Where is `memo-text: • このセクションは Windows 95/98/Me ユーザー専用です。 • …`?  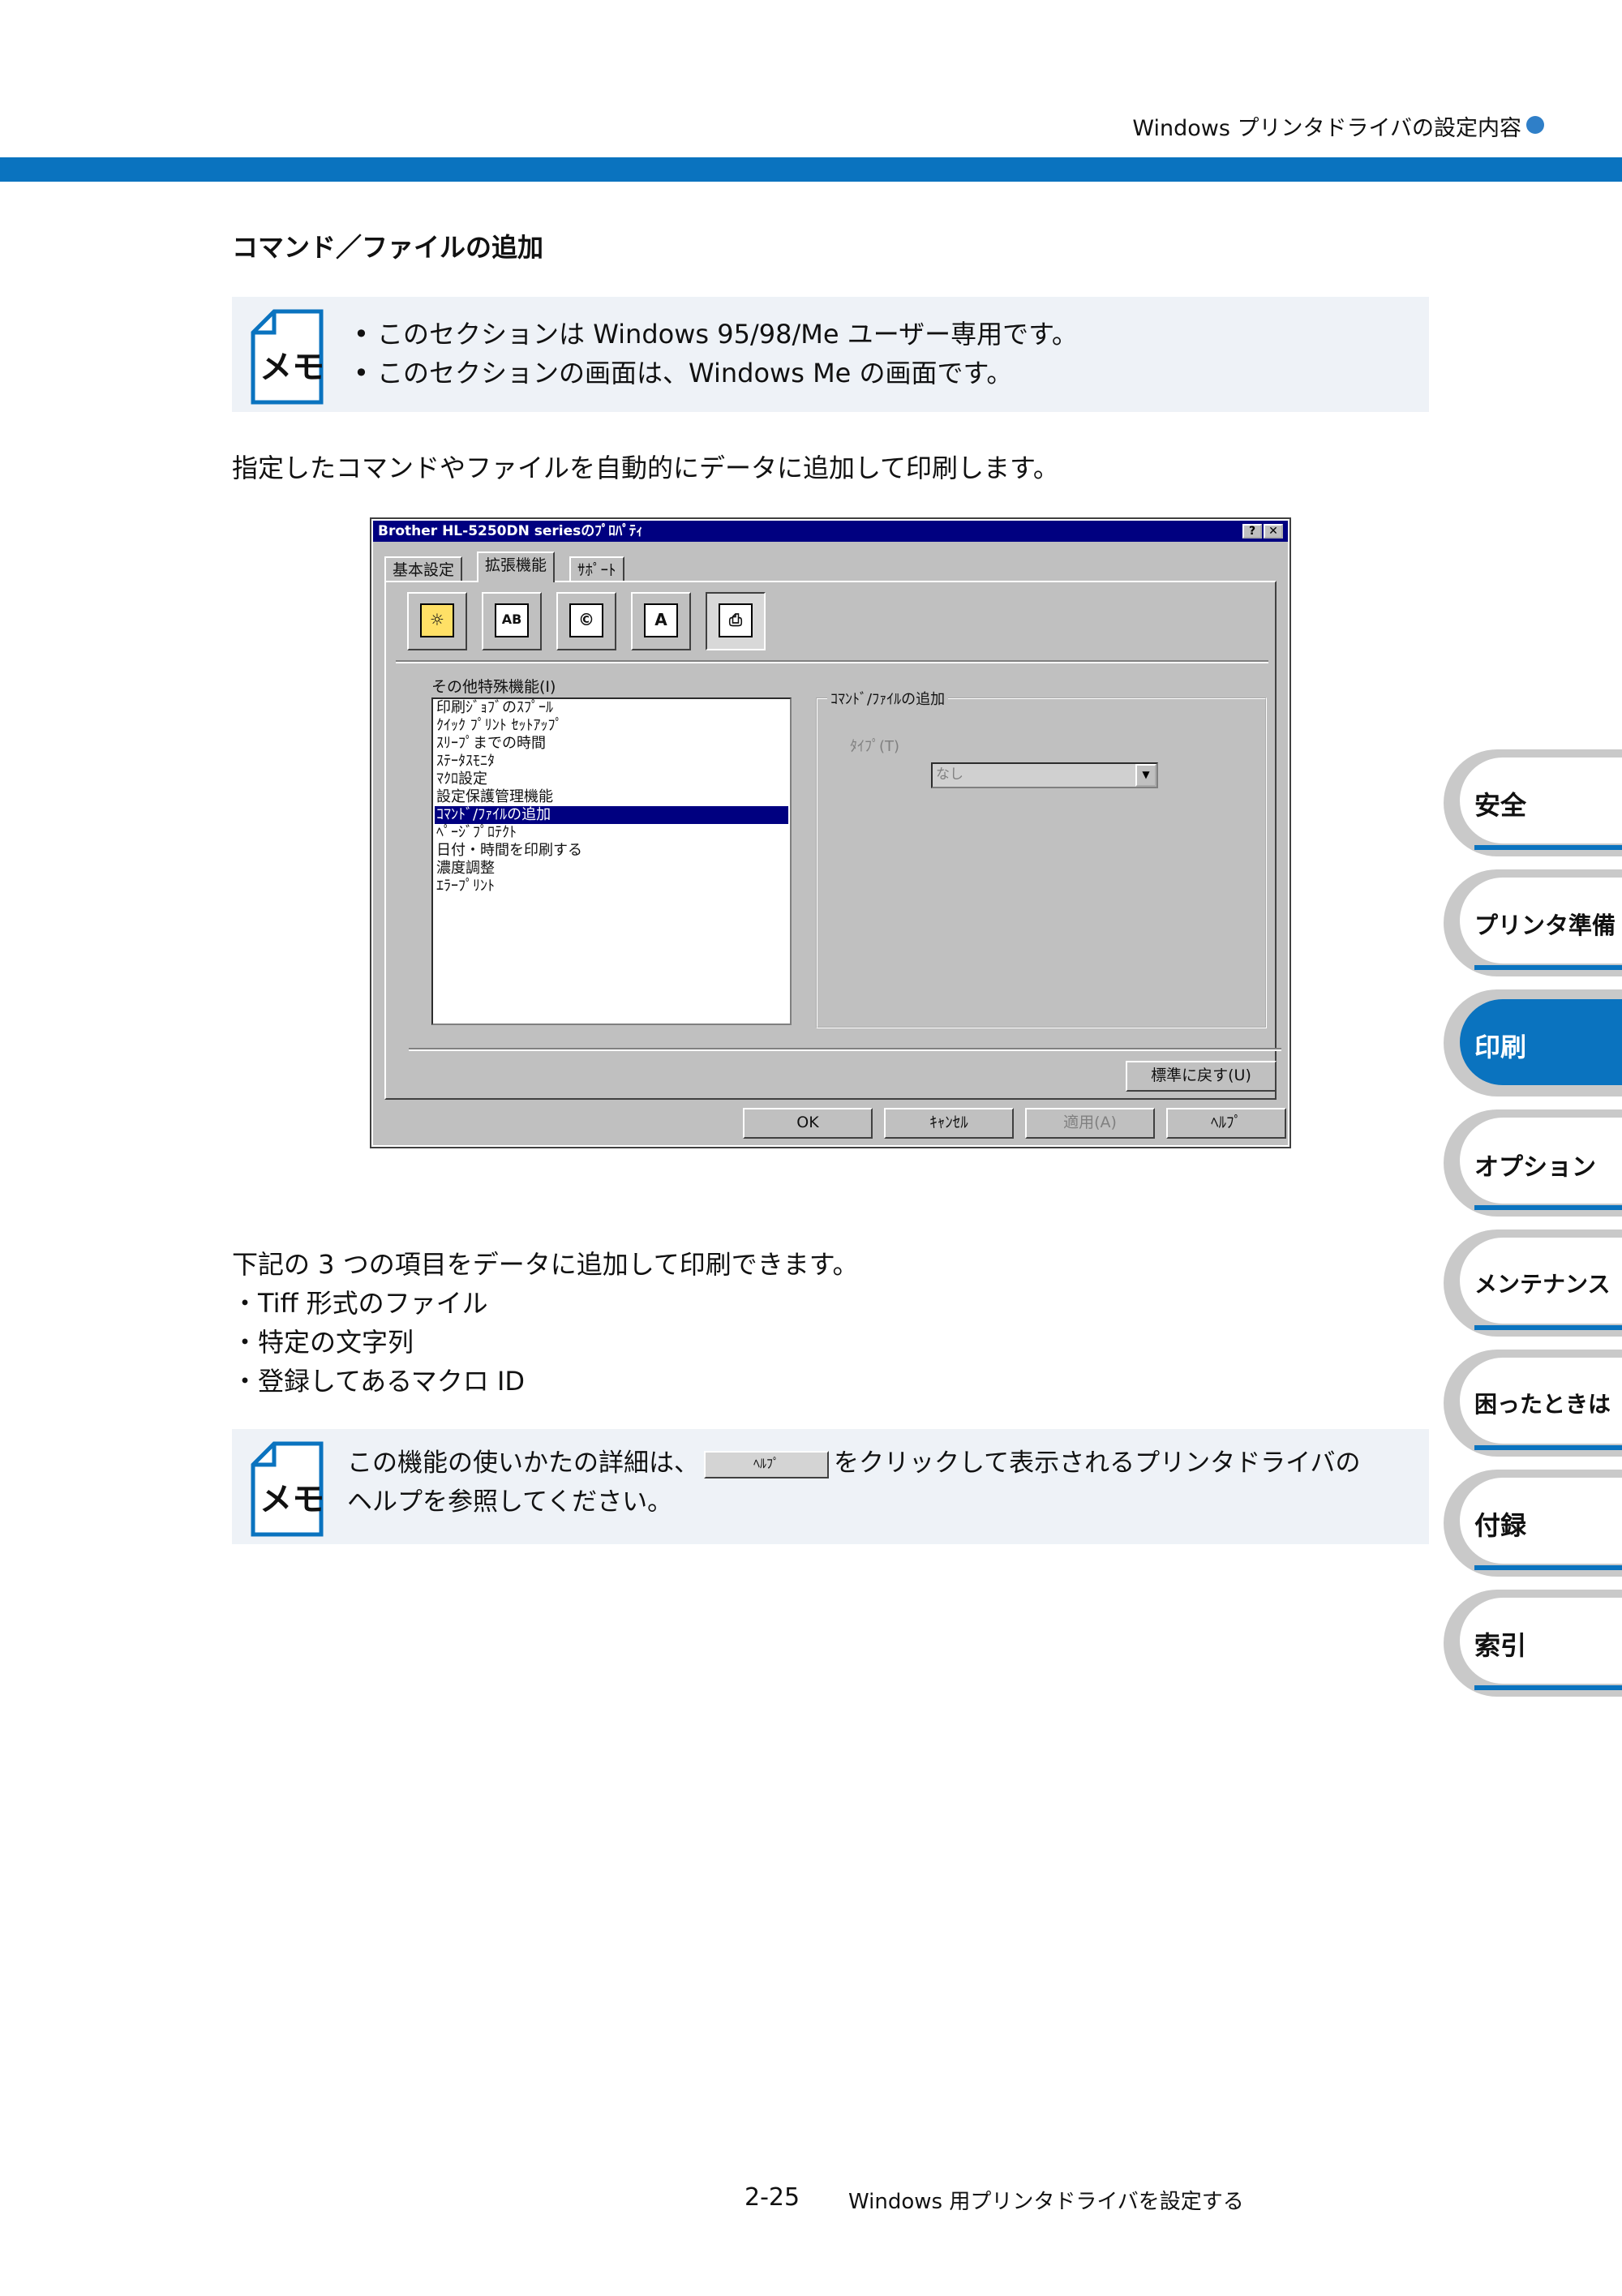
memo-text: • このセクションは Windows 95/98/Me ユーザー専用です。 • … is located at coordinates (716, 354).